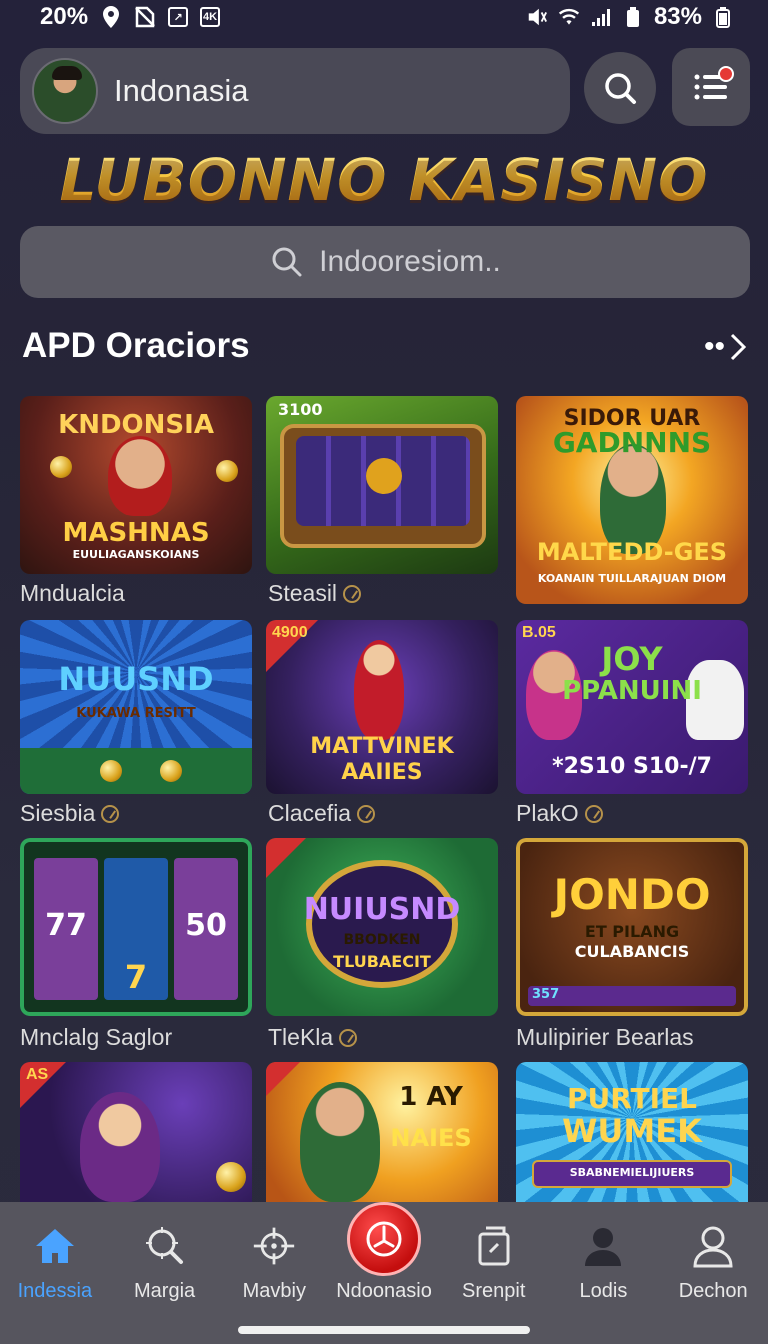 This screenshot has height=1344, width=768. Describe the element at coordinates (178, 17) in the screenshot. I see `notification-icon: ↗` at that location.